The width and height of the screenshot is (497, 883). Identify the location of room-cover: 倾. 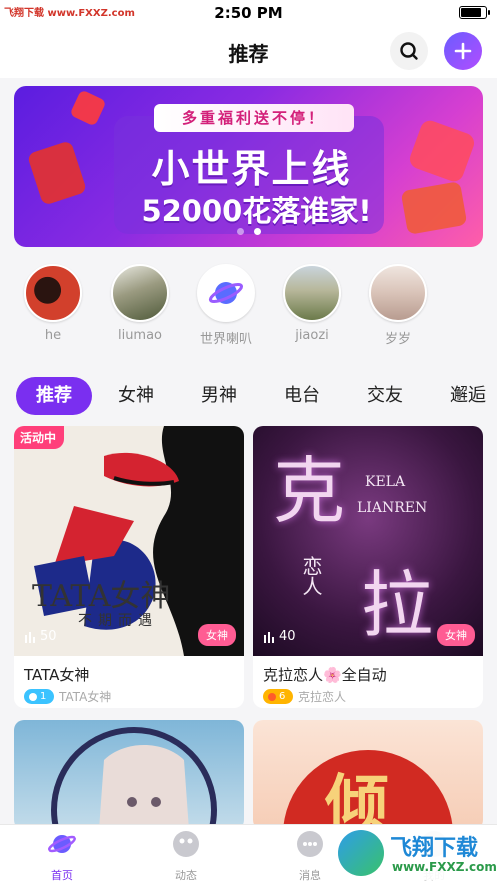
(368, 775).